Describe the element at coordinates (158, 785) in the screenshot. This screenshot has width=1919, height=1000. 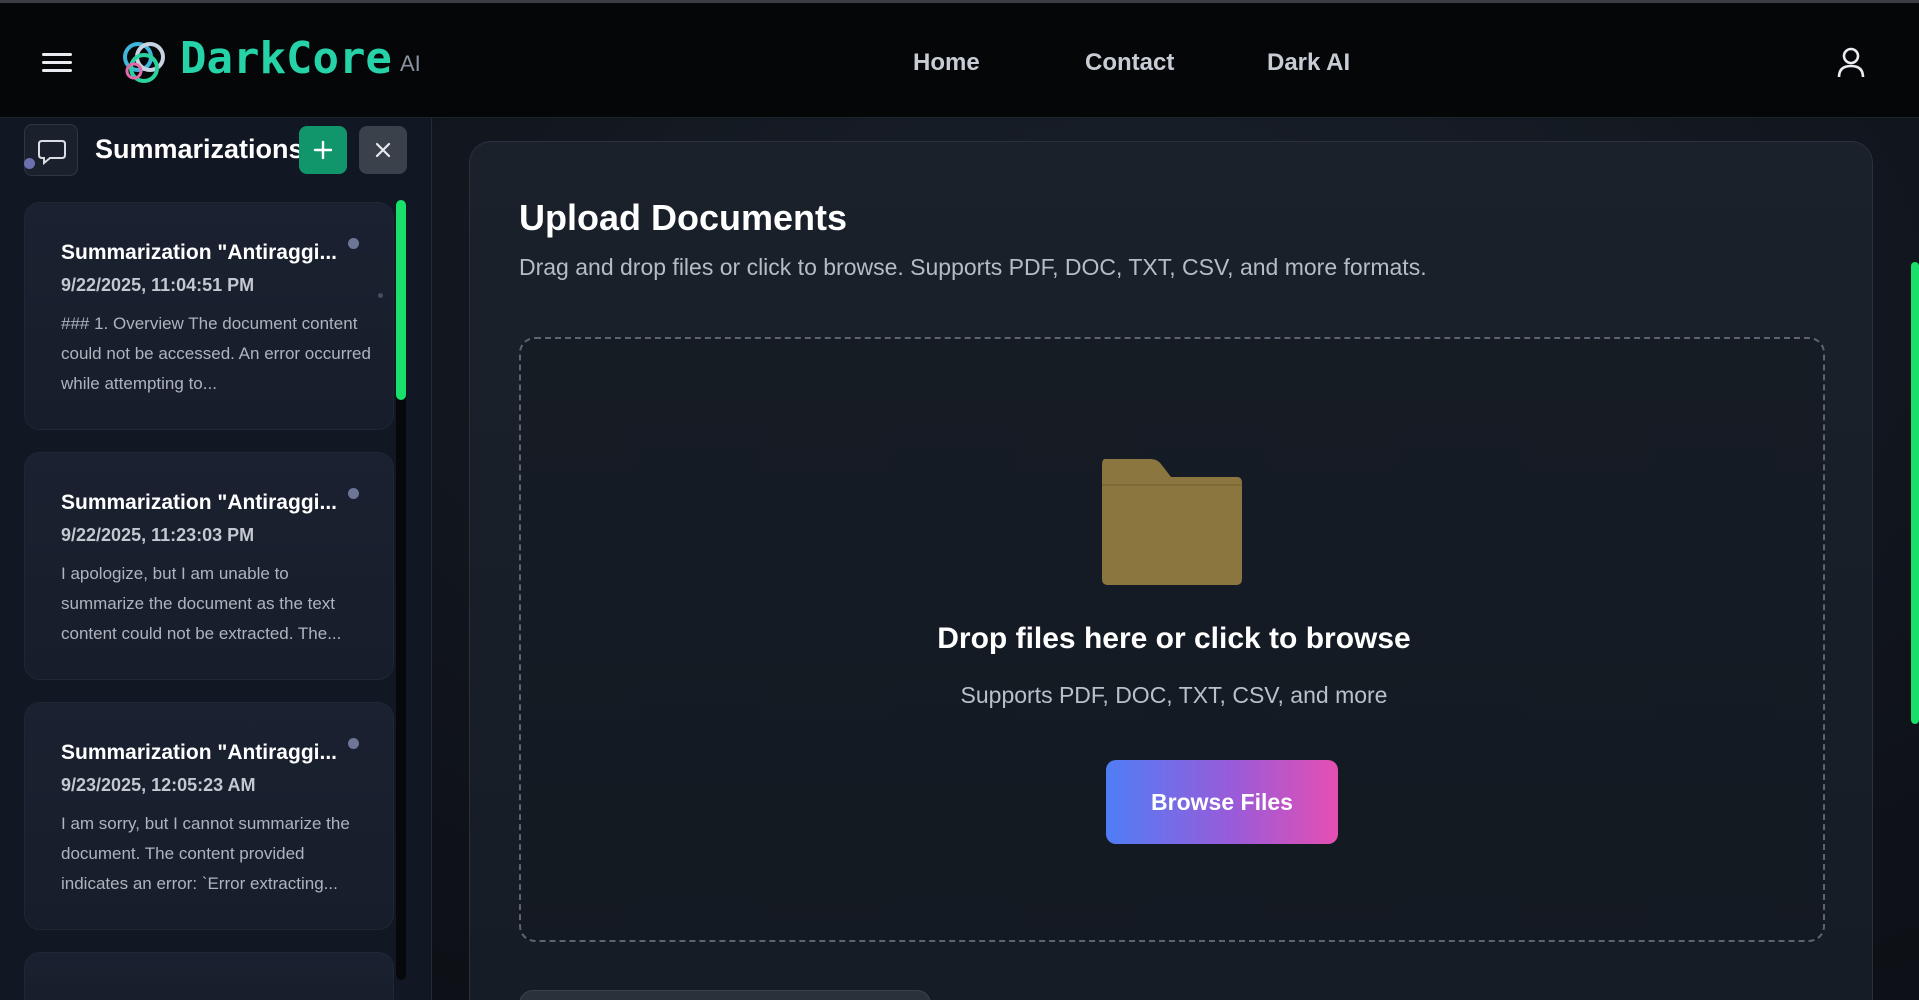
I see `card-date: 9/23/2025, 12:05:23 AM` at that location.